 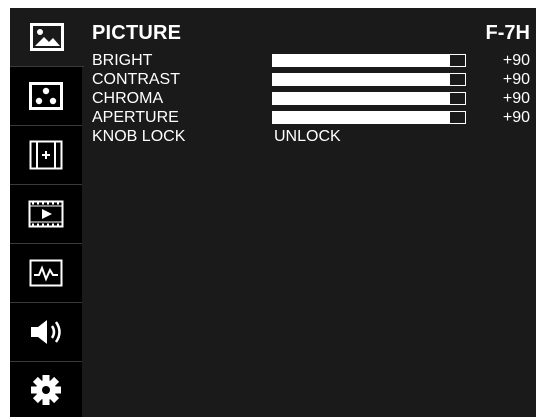 I want to click on bright-slider, so click(x=369, y=60).